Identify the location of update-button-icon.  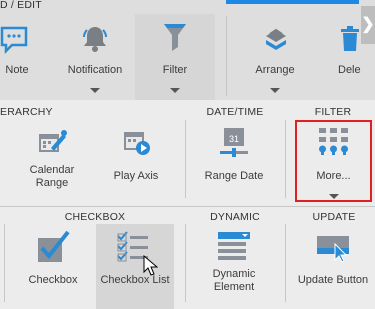
(333, 249).